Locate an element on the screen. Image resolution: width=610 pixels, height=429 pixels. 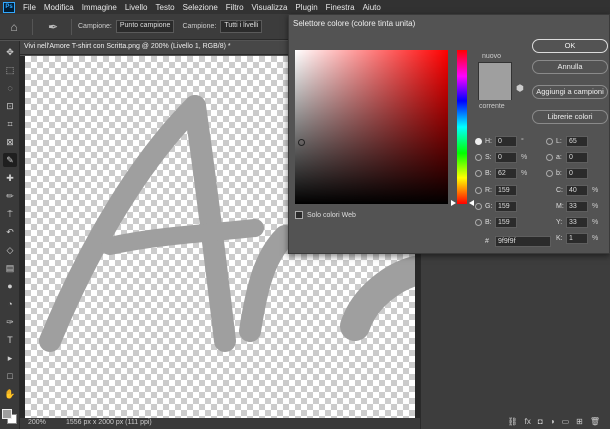
blur-tool-icon: ● is located at coordinates (10, 286).